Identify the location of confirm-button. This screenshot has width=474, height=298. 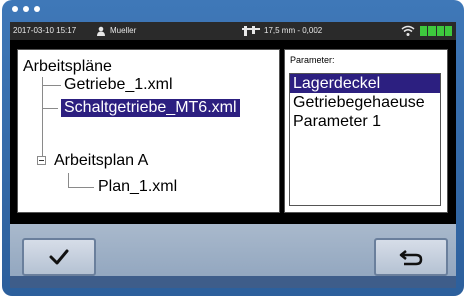
(59, 257).